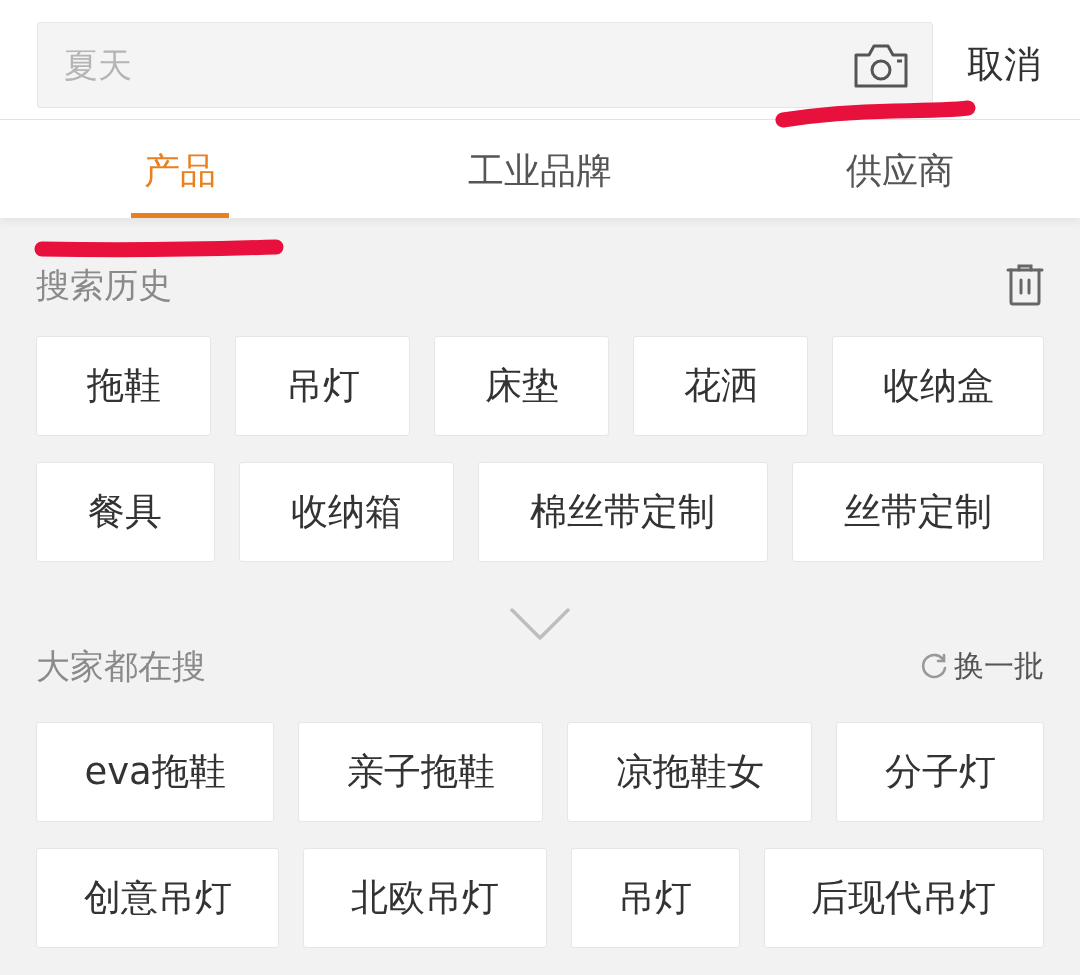 The image size is (1080, 975). Describe the element at coordinates (655, 897) in the screenshot. I see `popular-search-chip: 吊灯` at that location.